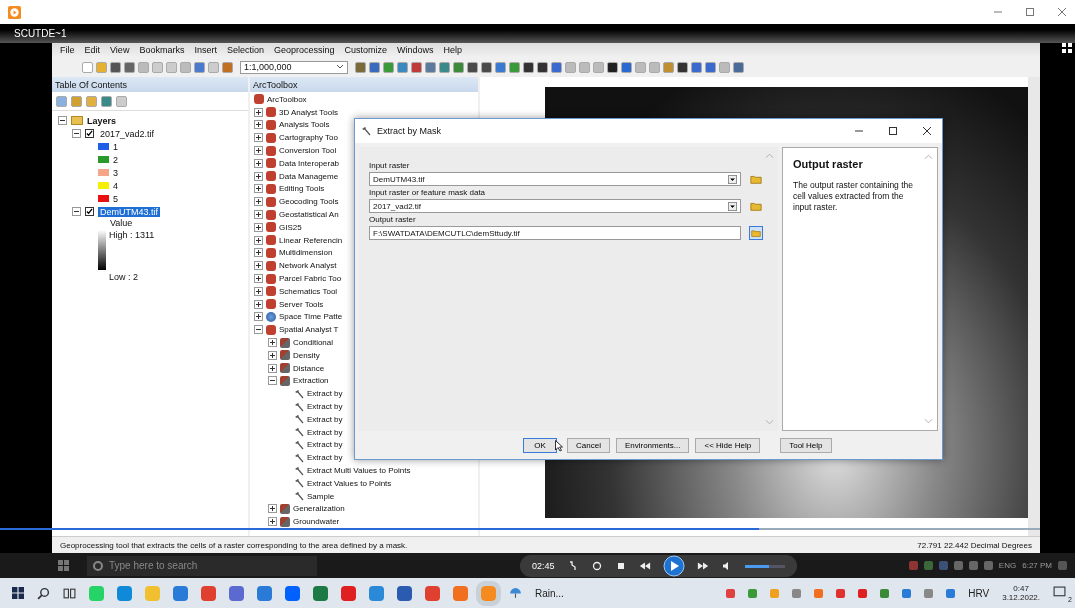 This screenshot has width=1075, height=608. Describe the element at coordinates (349, 483) in the screenshot. I see `tree-item: Extract Values to Points` at that location.